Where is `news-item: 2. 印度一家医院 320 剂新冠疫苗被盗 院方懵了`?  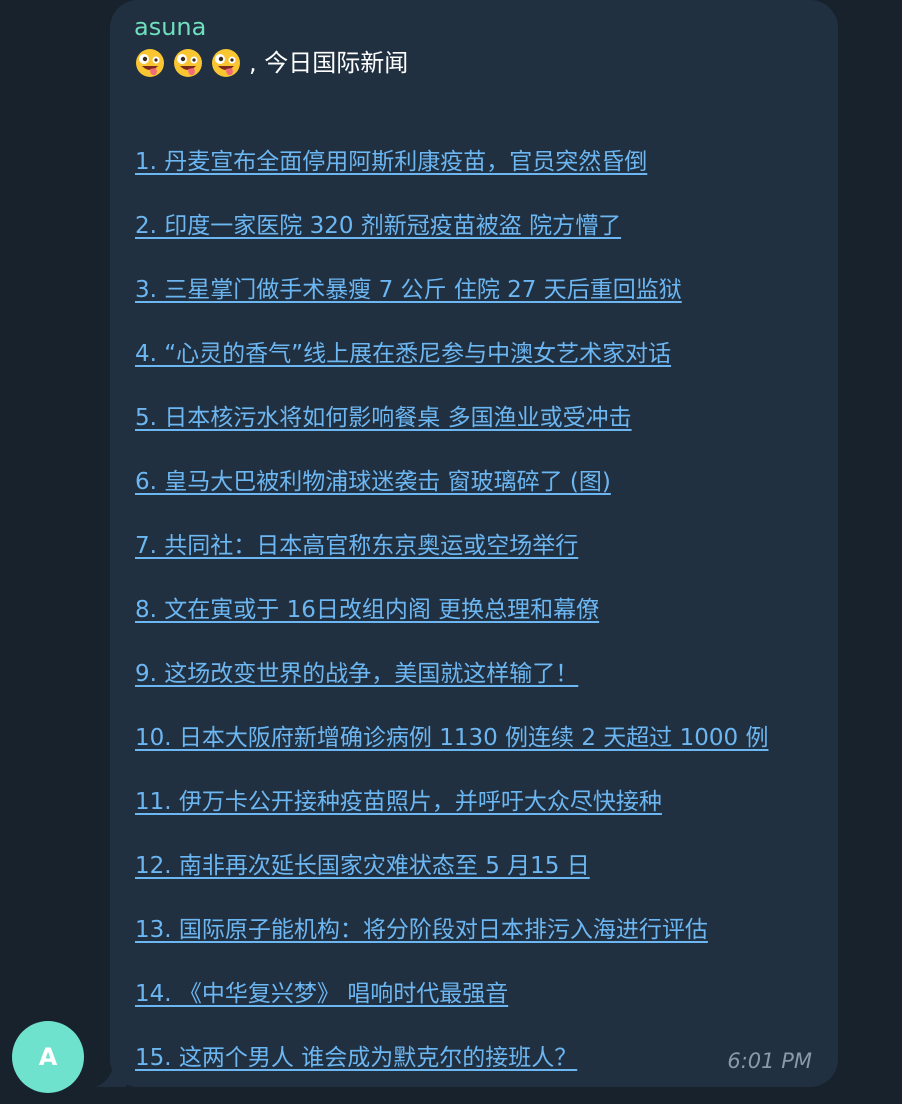
news-item: 2. 印度一家医院 320 剂新冠疫苗被盗 院方懵了 is located at coordinates (473, 242).